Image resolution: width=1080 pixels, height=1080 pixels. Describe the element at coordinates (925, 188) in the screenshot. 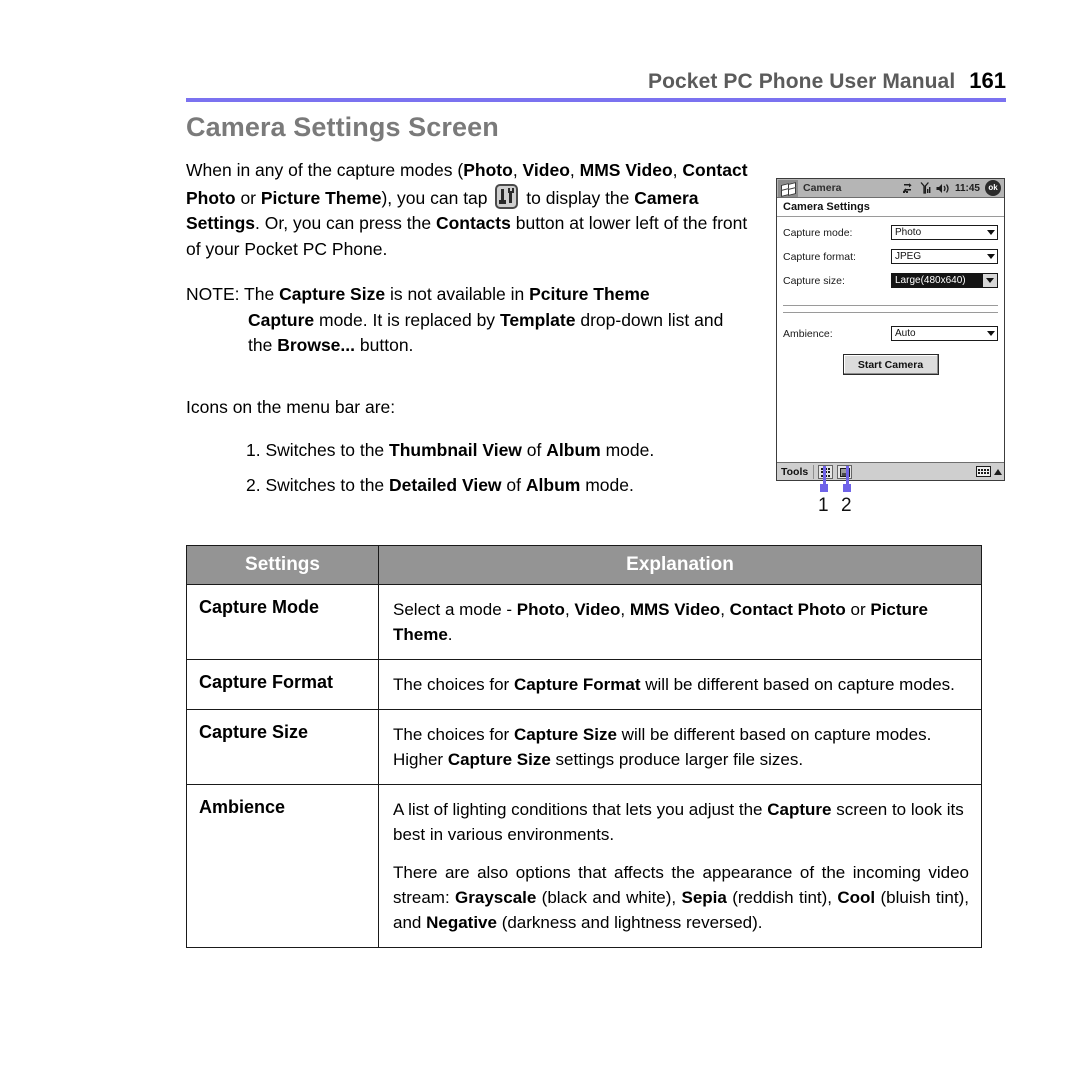

I see `signal-bars-icon` at that location.